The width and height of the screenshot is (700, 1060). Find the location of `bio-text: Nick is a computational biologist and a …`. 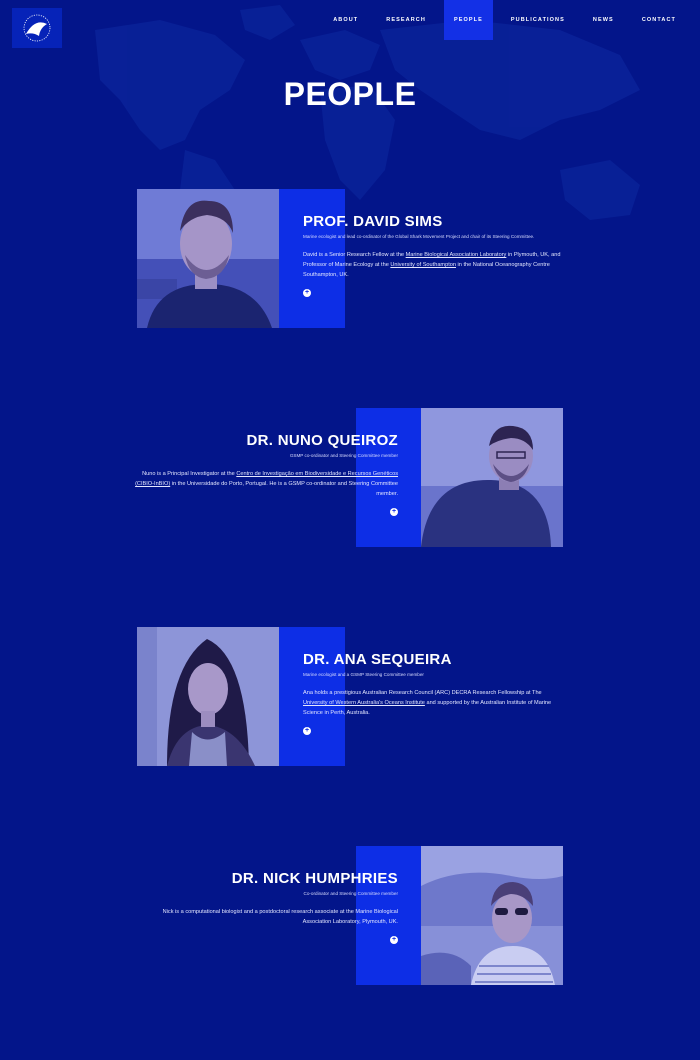

bio-text: Nick is a computational biologist and a … is located at coordinates (280, 917).